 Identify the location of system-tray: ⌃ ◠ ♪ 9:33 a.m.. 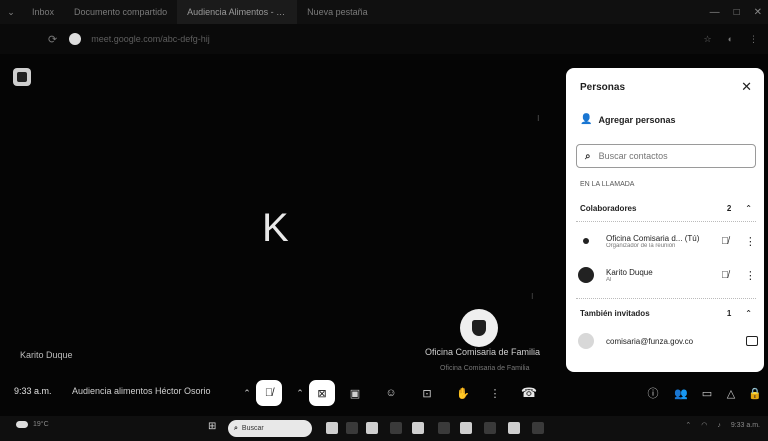
(722, 425).